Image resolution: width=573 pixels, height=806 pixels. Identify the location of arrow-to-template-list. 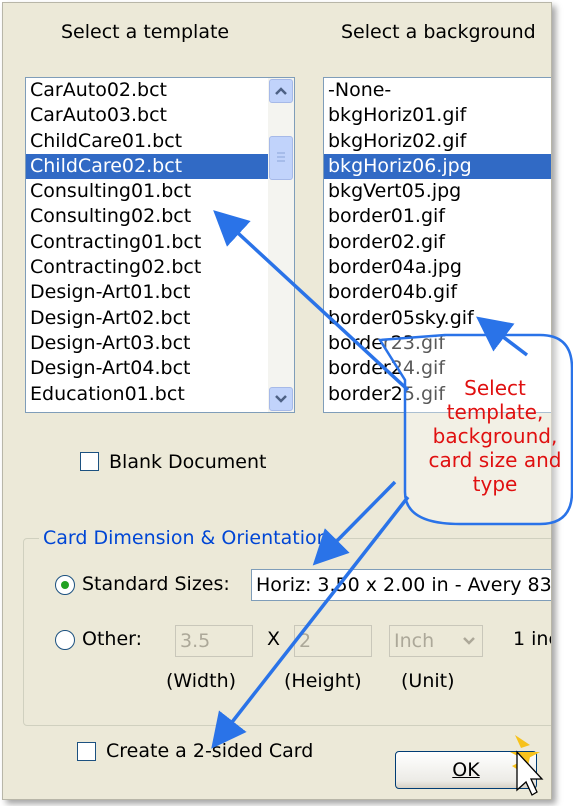
(311, 301).